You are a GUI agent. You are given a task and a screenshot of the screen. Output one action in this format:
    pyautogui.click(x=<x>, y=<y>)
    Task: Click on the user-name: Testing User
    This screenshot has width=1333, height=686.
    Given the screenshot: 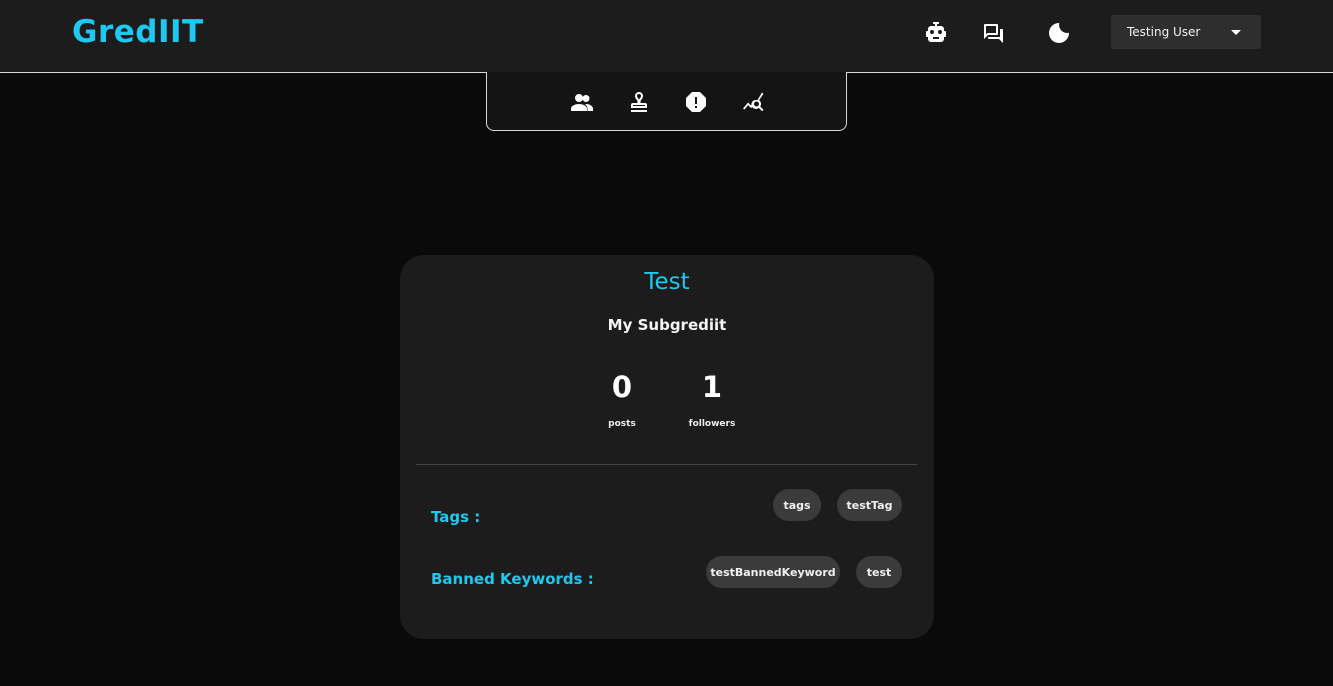 What is the action you would take?
    pyautogui.click(x=1164, y=32)
    